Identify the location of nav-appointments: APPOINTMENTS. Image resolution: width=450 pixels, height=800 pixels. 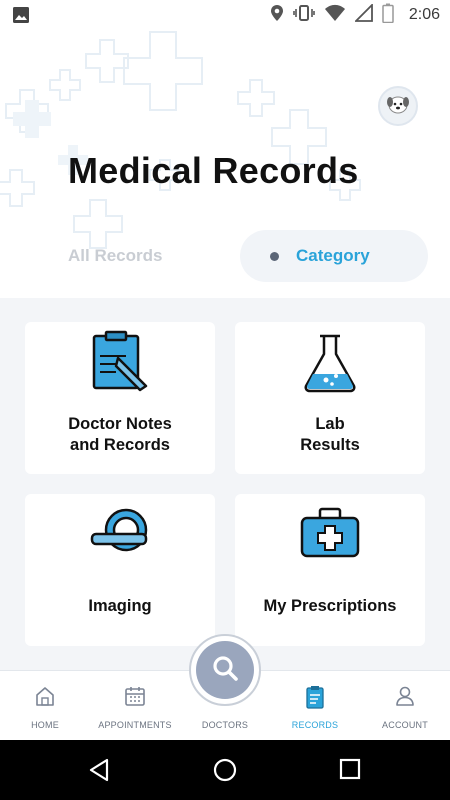
(135, 706).